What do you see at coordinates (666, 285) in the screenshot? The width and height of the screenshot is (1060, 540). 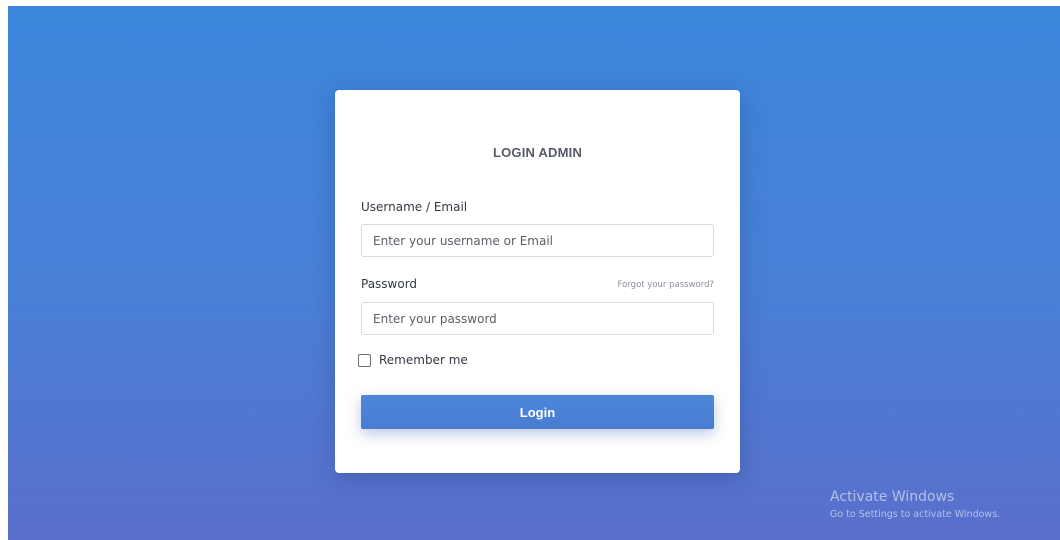 I see `forgot-password-link: Forgot your password?` at bounding box center [666, 285].